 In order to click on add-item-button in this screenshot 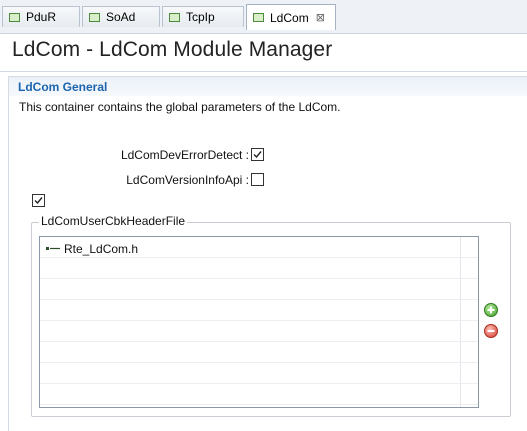, I will do `click(491, 310)`.